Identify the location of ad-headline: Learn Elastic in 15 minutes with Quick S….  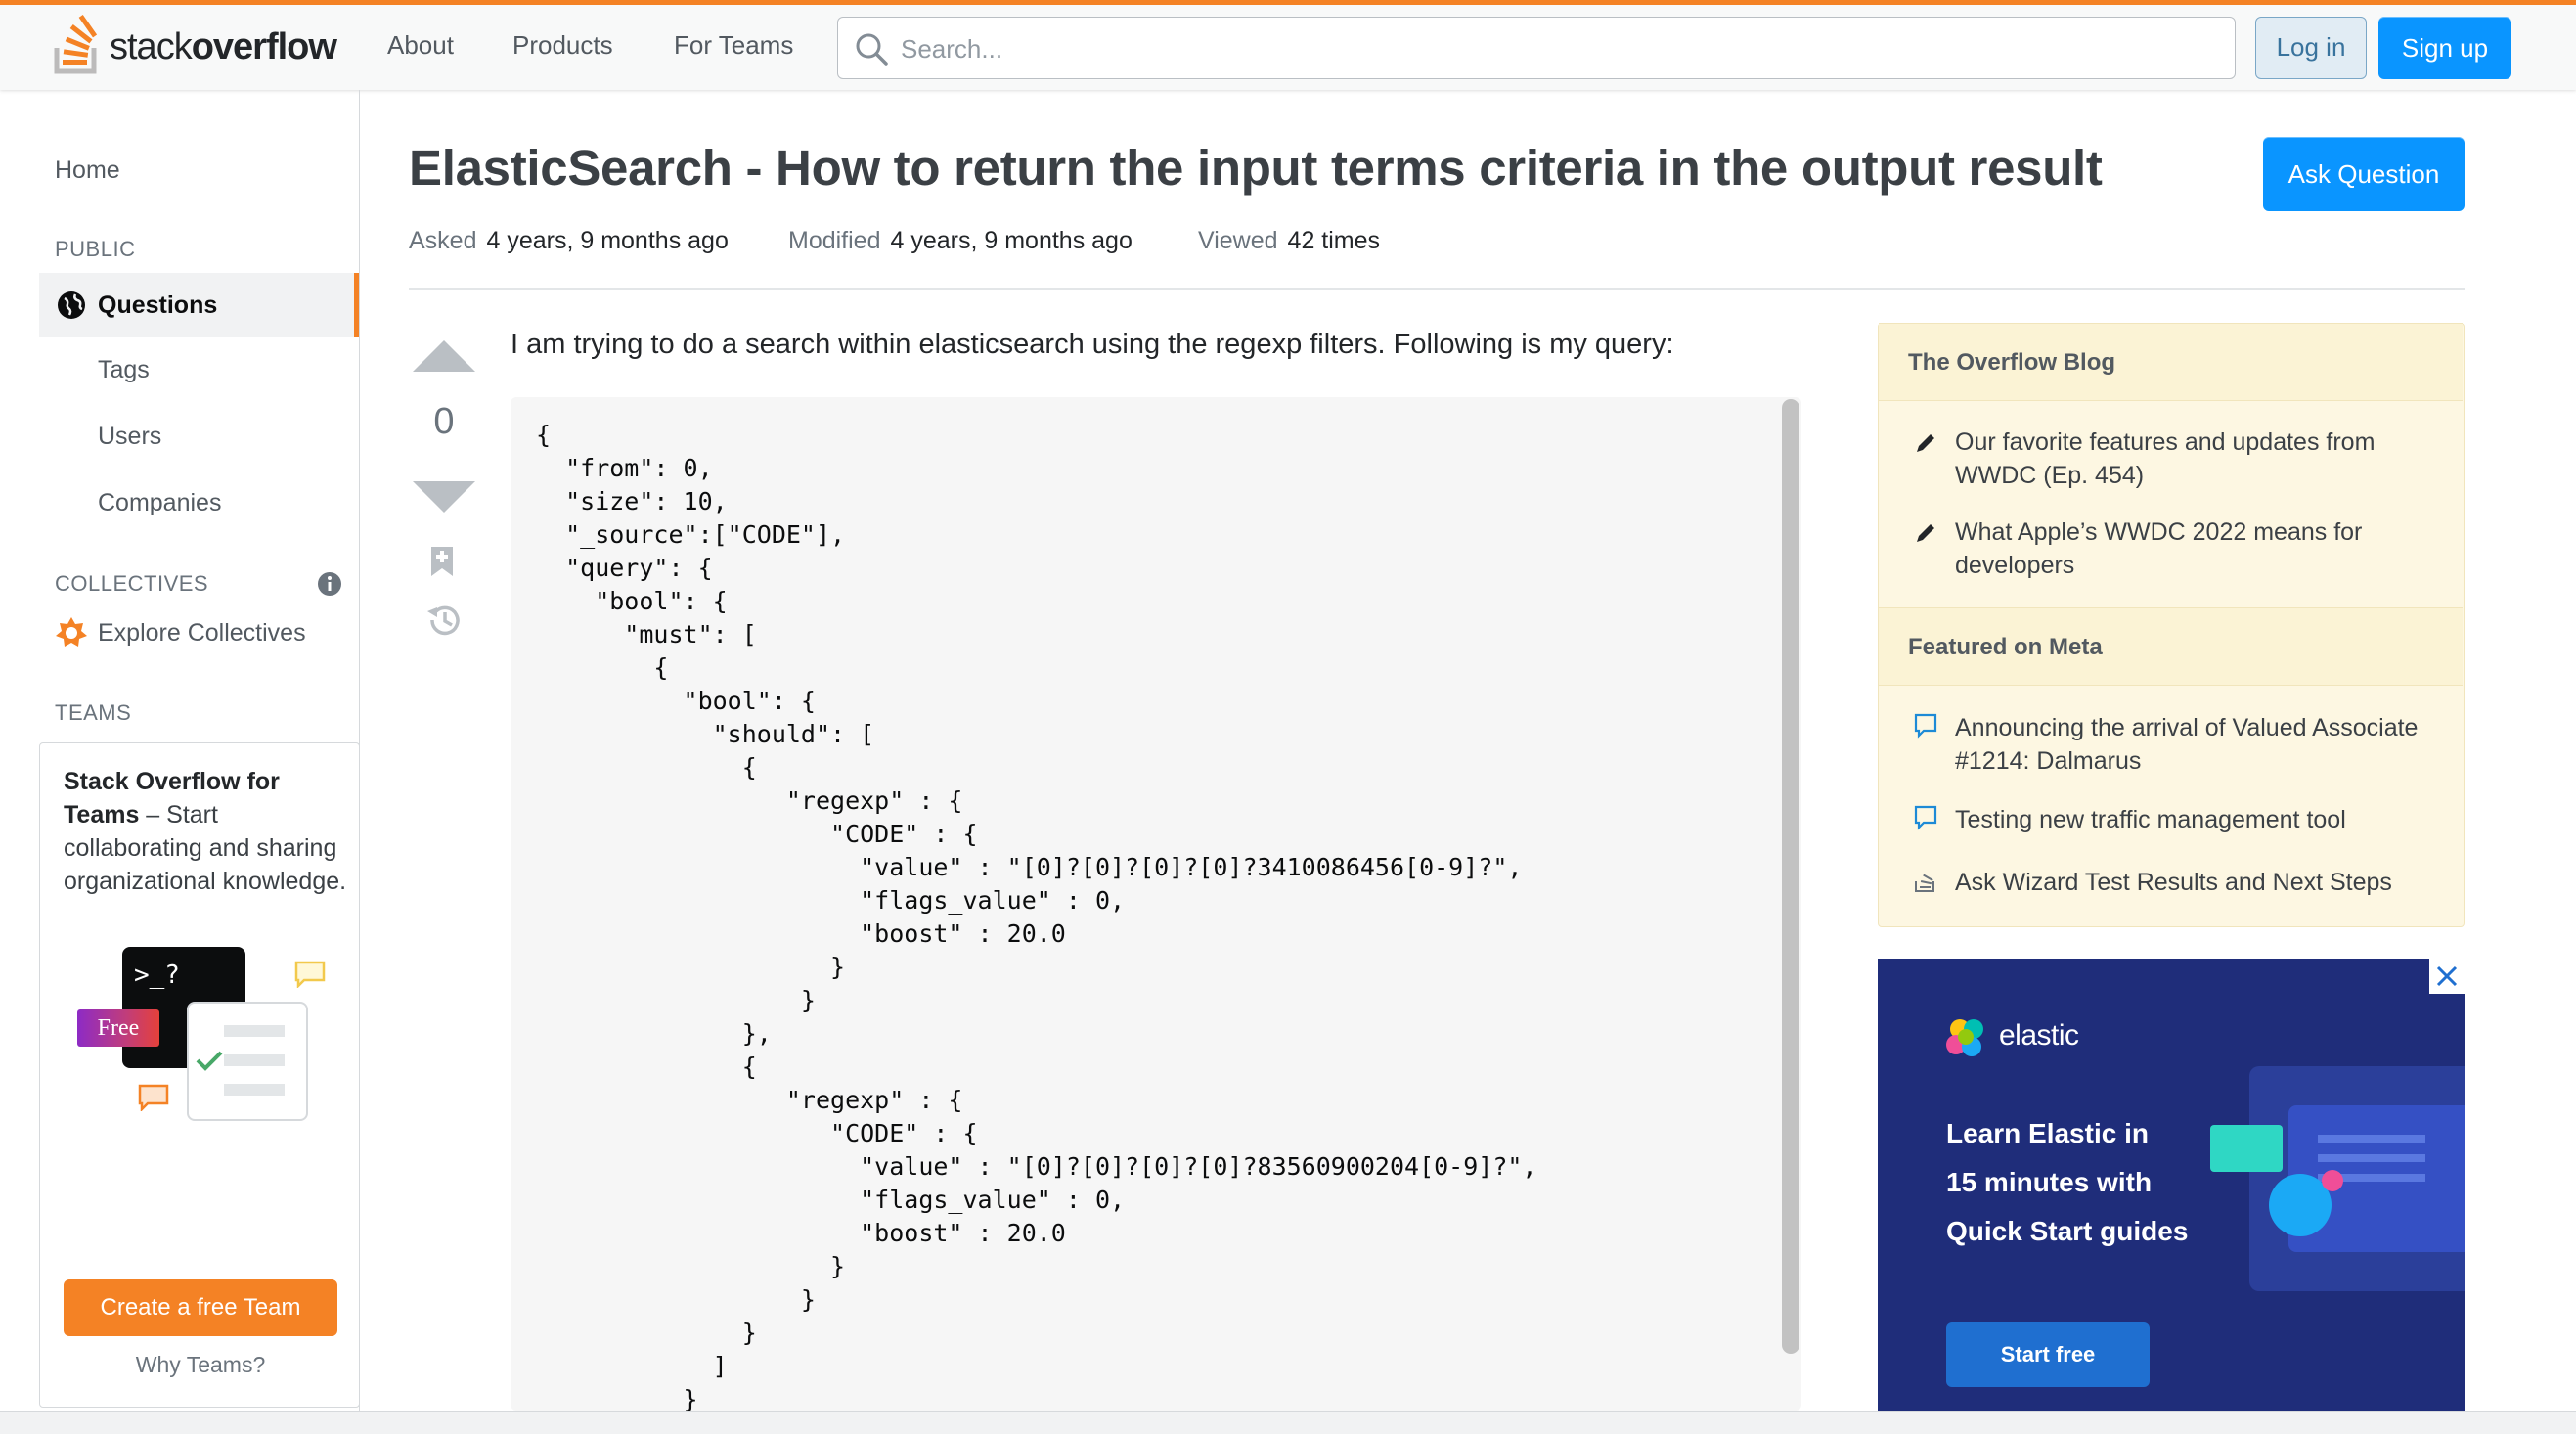
(2067, 1182).